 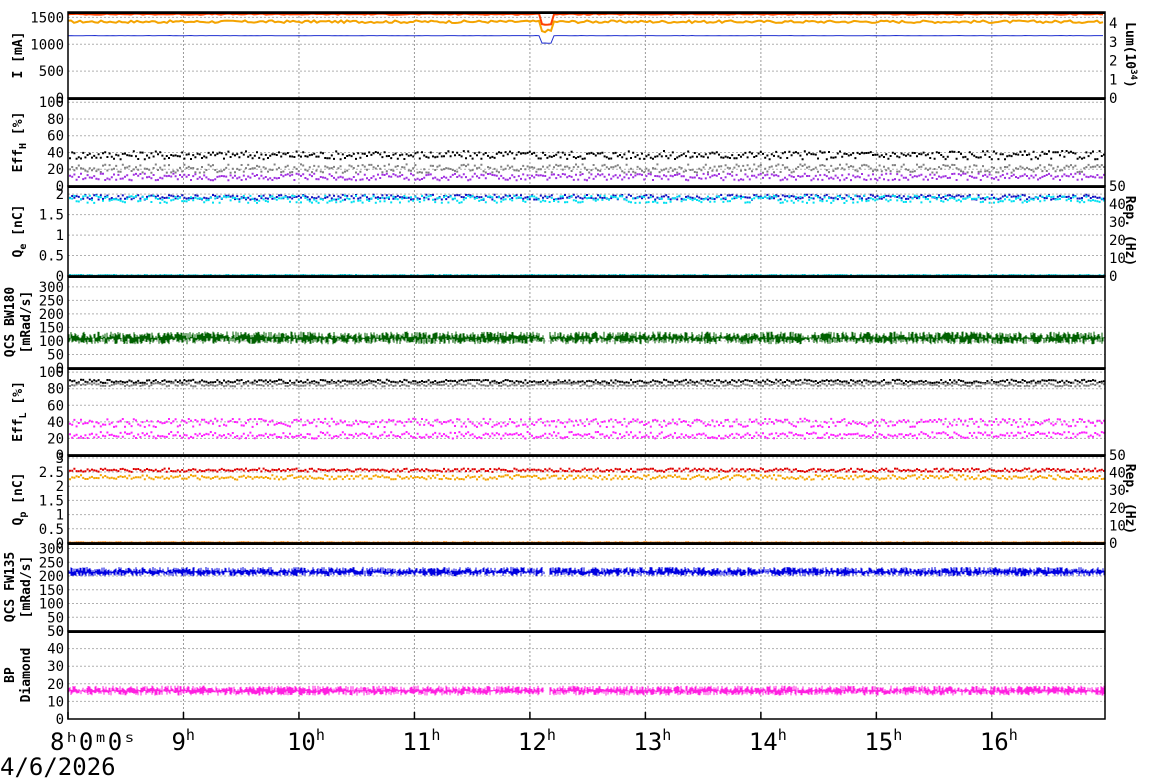 I want to click on y-tick-label: 2.5, so click(x=51, y=473).